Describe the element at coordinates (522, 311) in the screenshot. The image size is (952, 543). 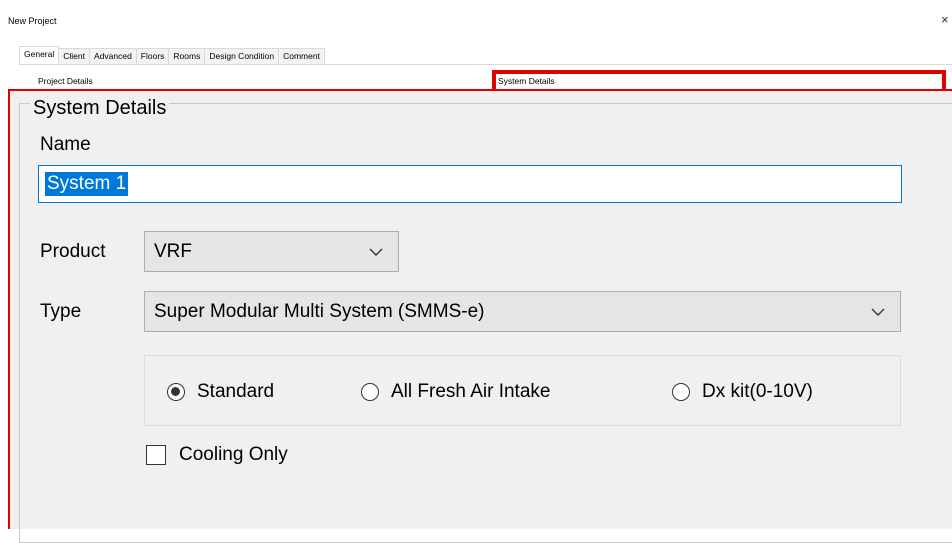
I see `type-select: Super Modular Multi System (SMMS-e)` at that location.